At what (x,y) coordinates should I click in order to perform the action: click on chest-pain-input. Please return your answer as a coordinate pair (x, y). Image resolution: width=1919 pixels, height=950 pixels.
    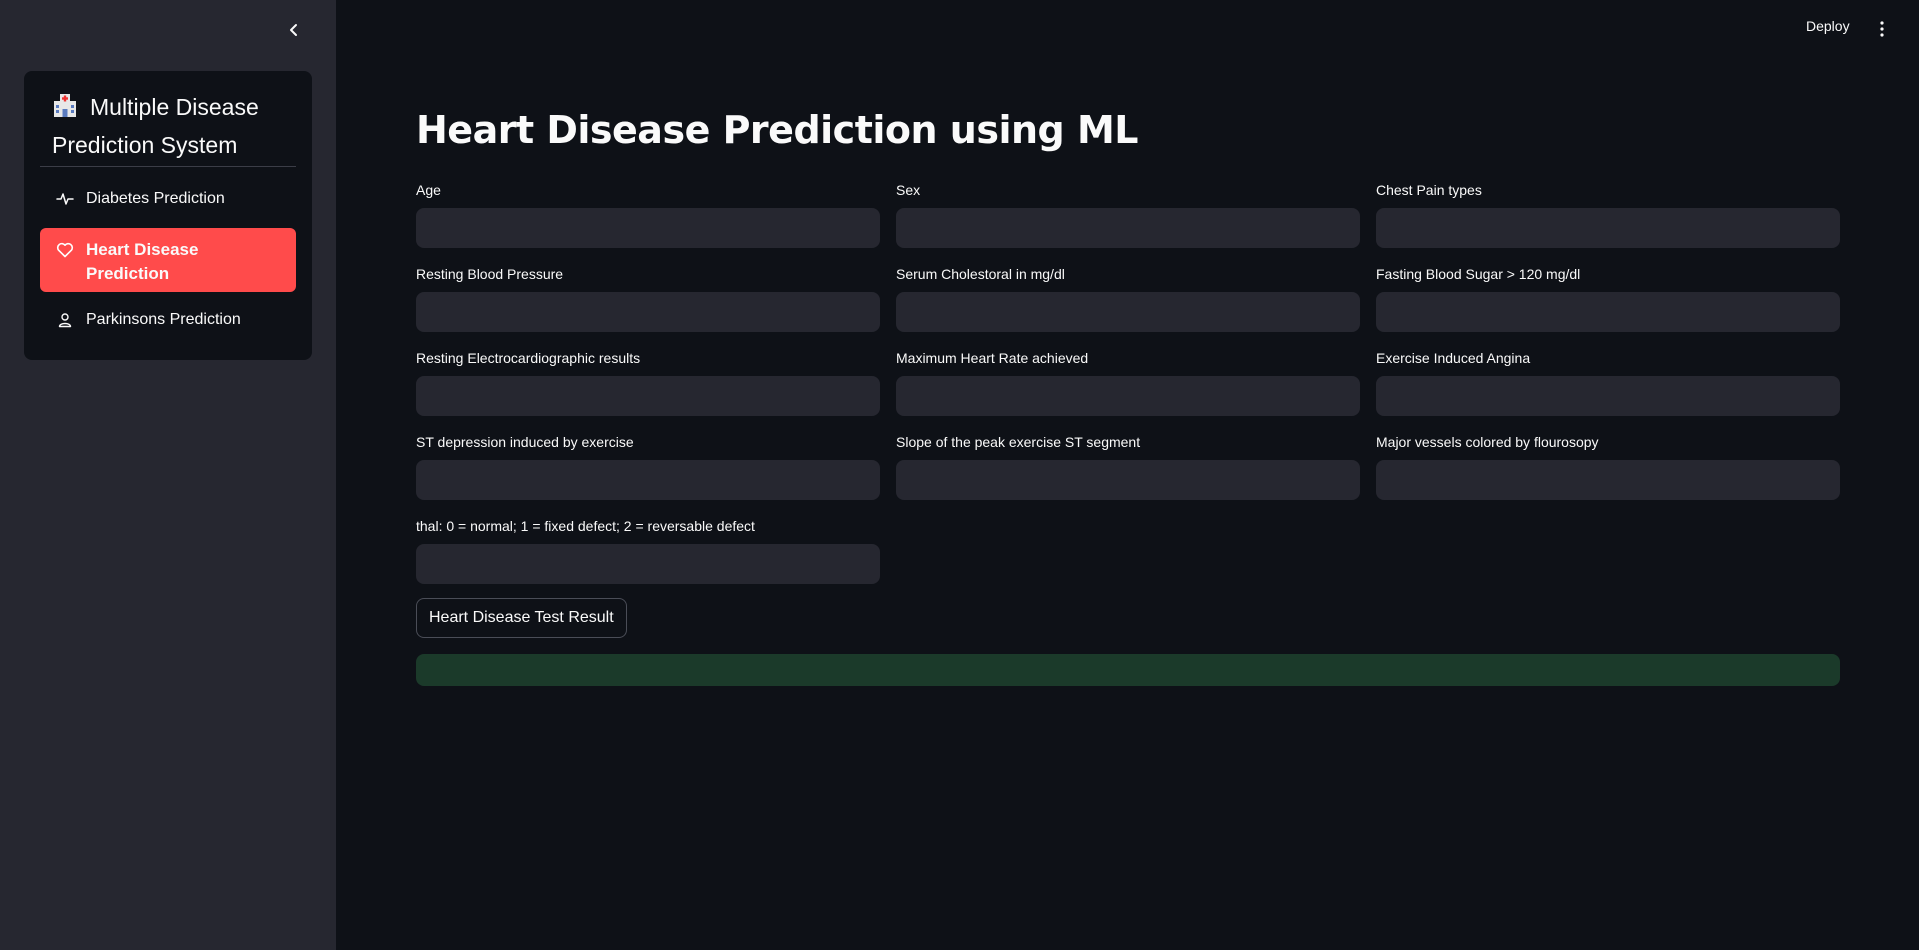
    Looking at the image, I should click on (1608, 228).